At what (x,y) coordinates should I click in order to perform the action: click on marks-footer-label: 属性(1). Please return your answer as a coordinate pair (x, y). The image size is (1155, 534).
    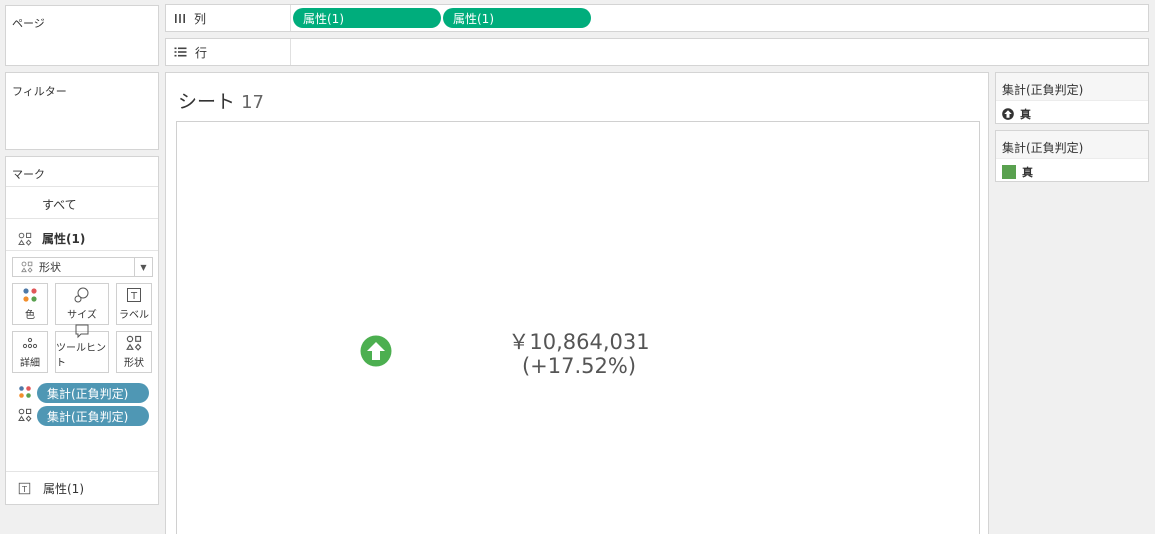
    Looking at the image, I should click on (63, 488).